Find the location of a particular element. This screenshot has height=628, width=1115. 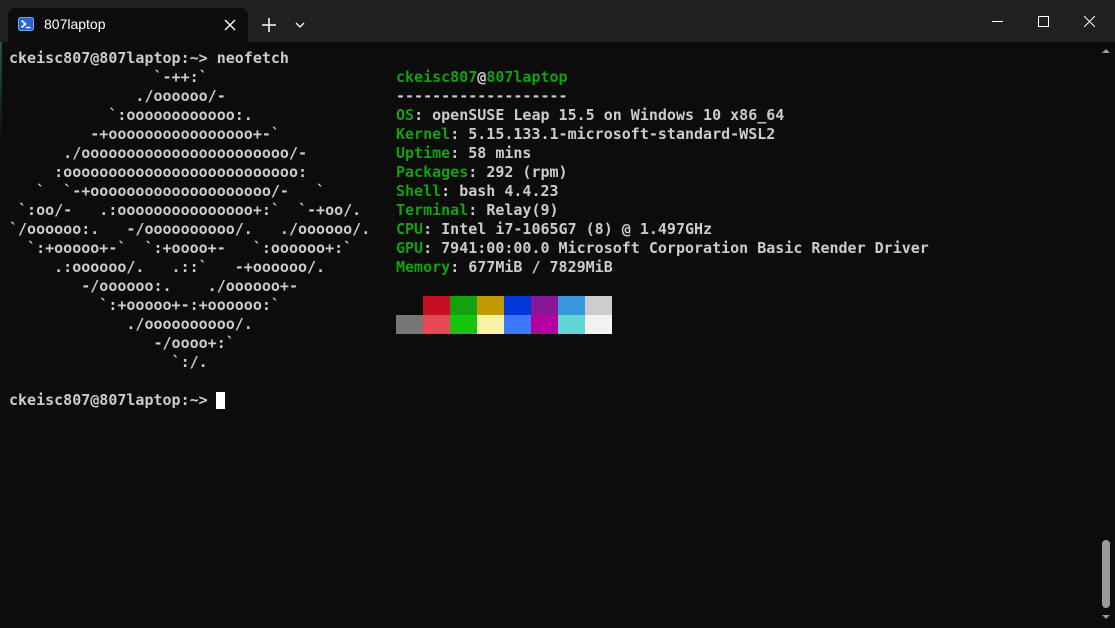

plus-icon is located at coordinates (269, 25).